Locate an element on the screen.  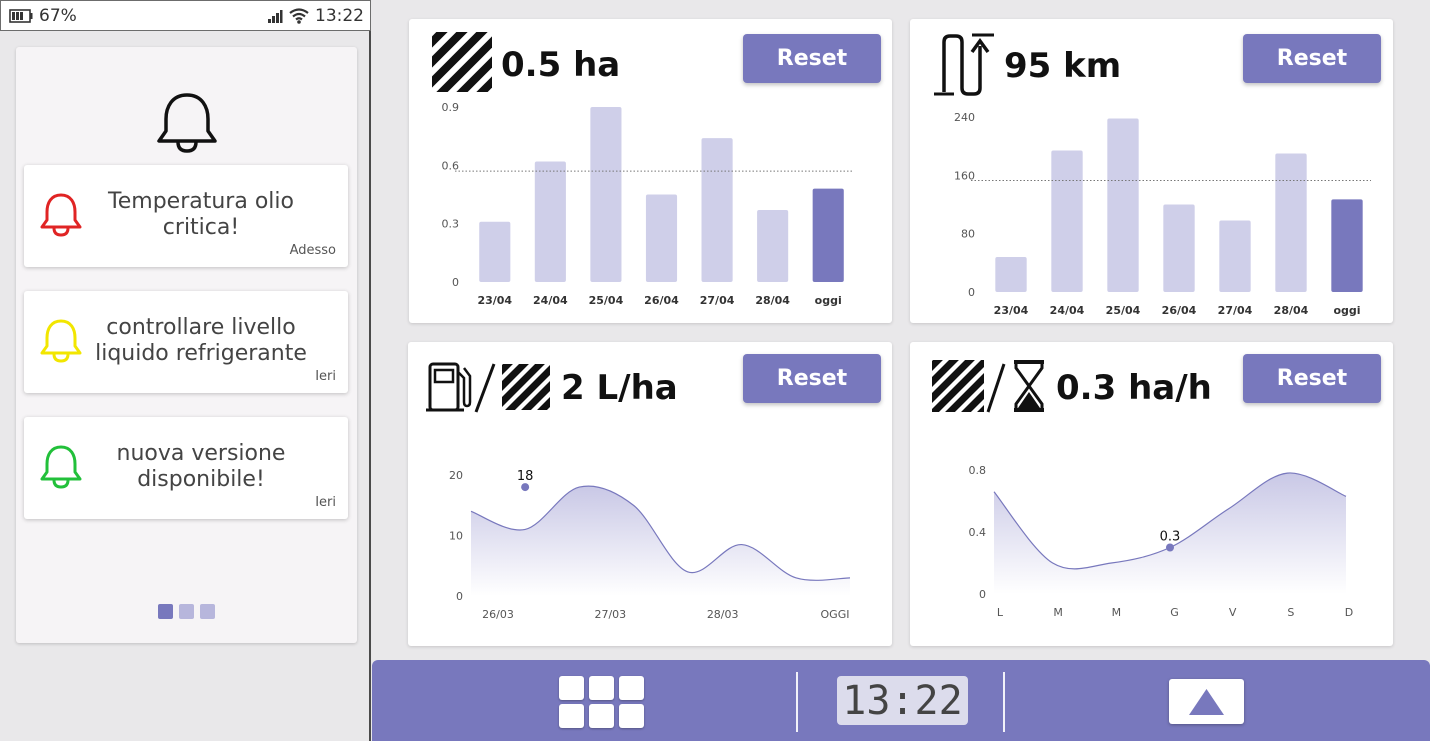
data-label: 18 is located at coordinates (525, 476).